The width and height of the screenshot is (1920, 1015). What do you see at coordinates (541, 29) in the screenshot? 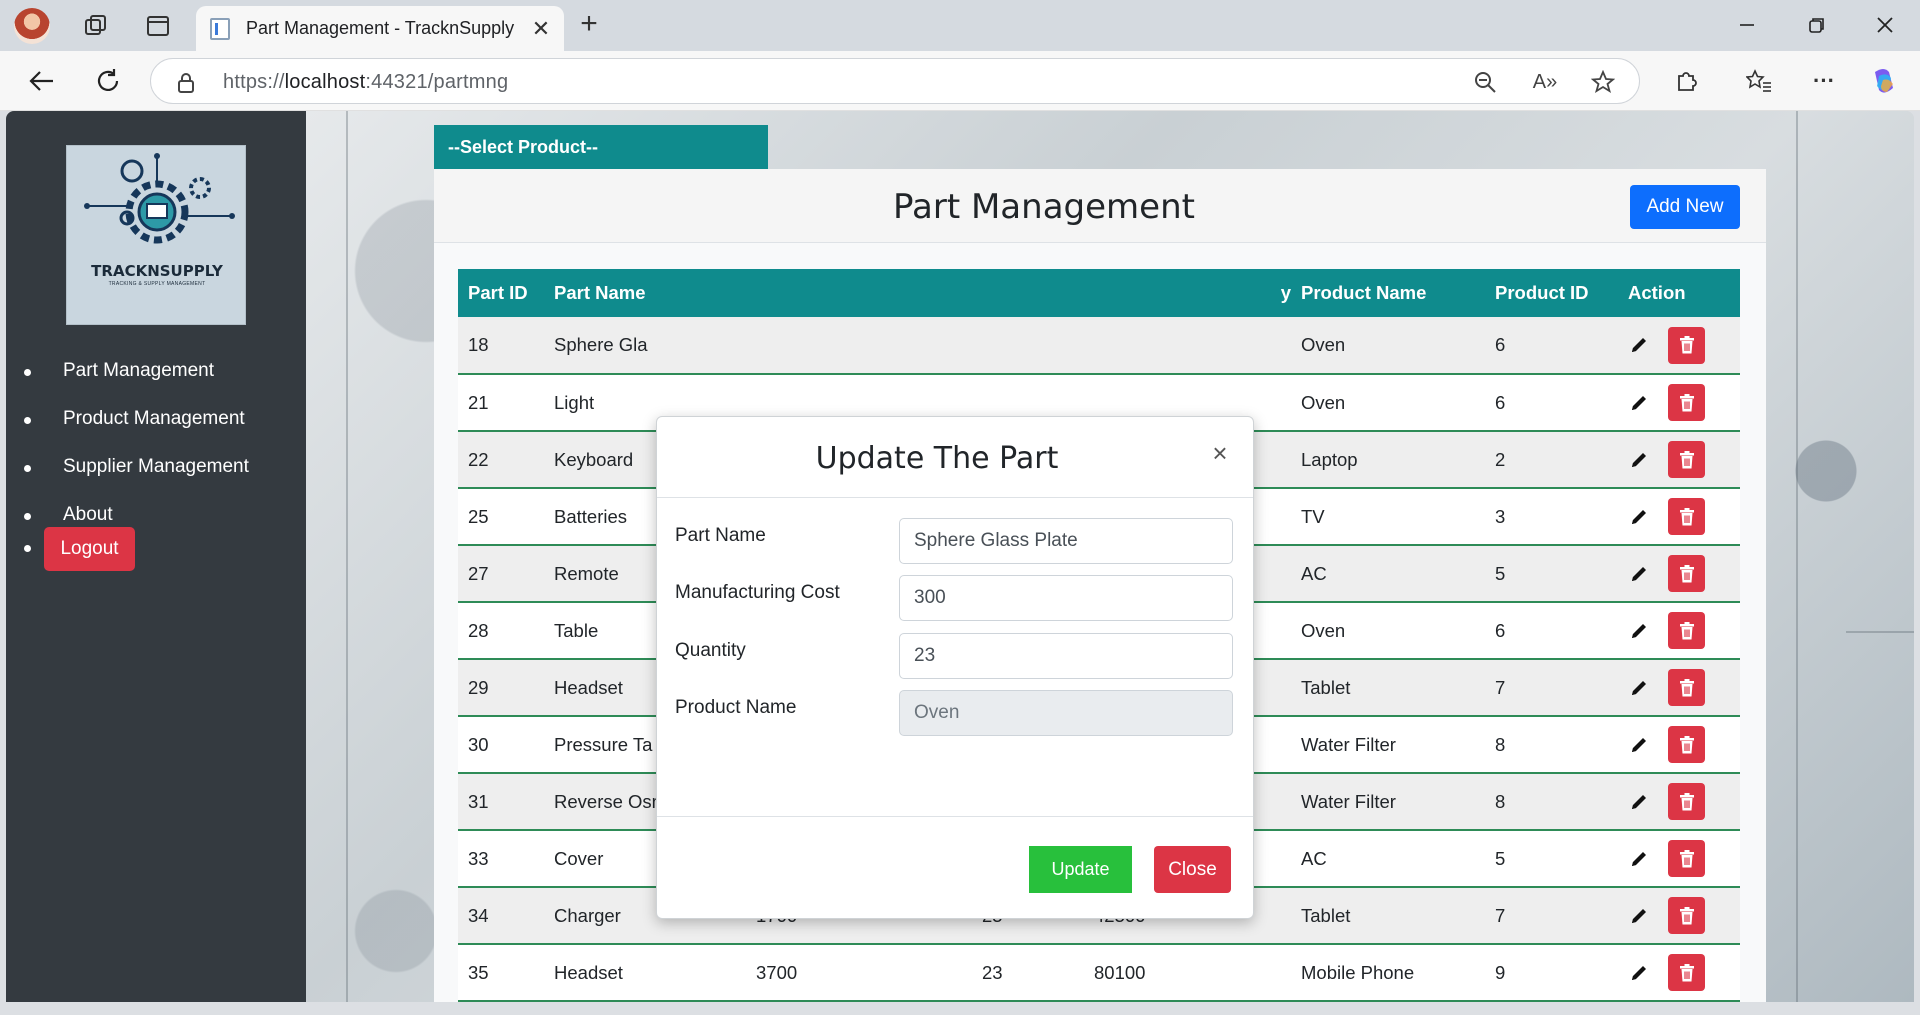
I see `close-tab-icon: ✕` at bounding box center [541, 29].